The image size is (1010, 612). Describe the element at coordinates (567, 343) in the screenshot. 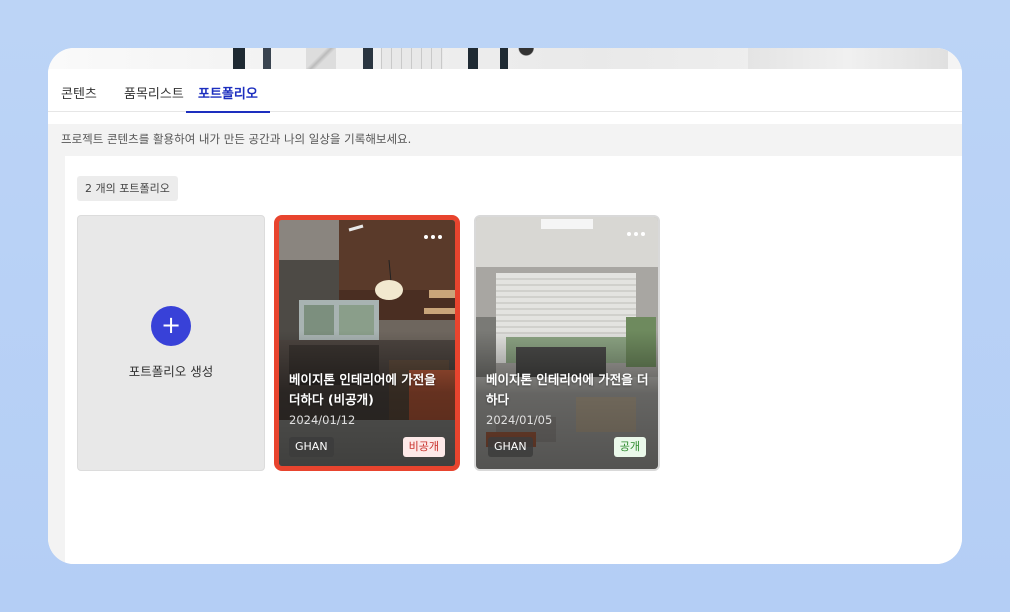

I see `portfolio-card: 베이지톤 인테리어에 가전을 더하다 2024/01/05 GHAN 공개` at that location.